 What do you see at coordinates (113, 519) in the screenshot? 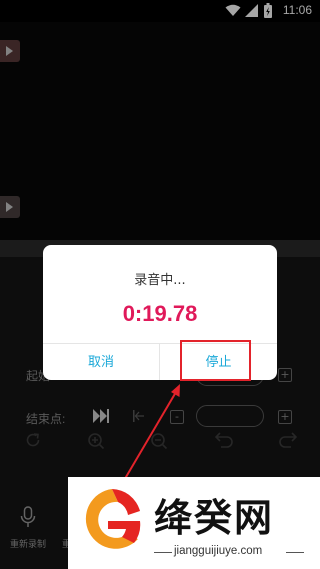
I see `watermark-logo-icon` at bounding box center [113, 519].